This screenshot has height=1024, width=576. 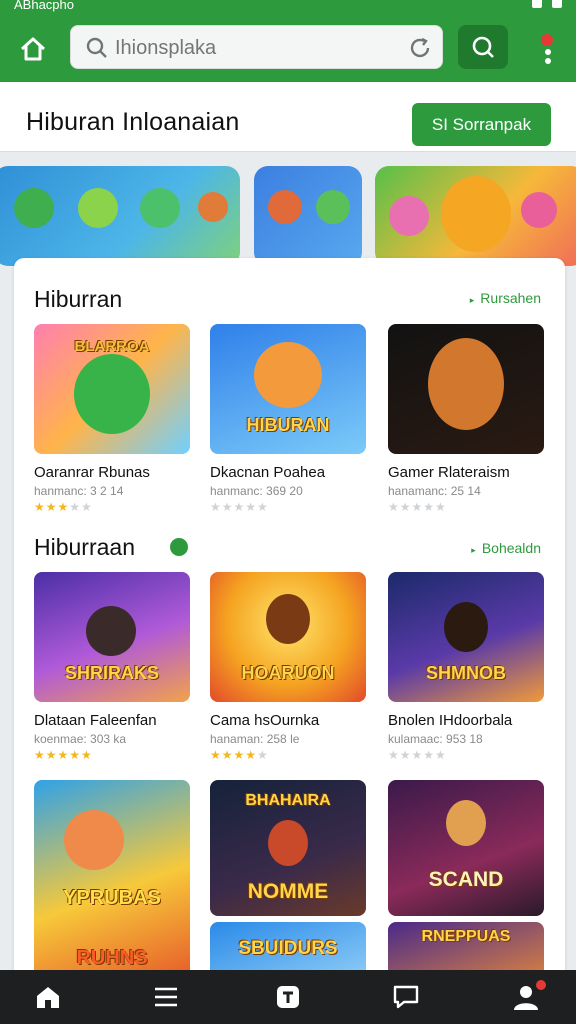 What do you see at coordinates (256, 491) in the screenshot?
I see `game-meta: hanmanc: 369 20` at bounding box center [256, 491].